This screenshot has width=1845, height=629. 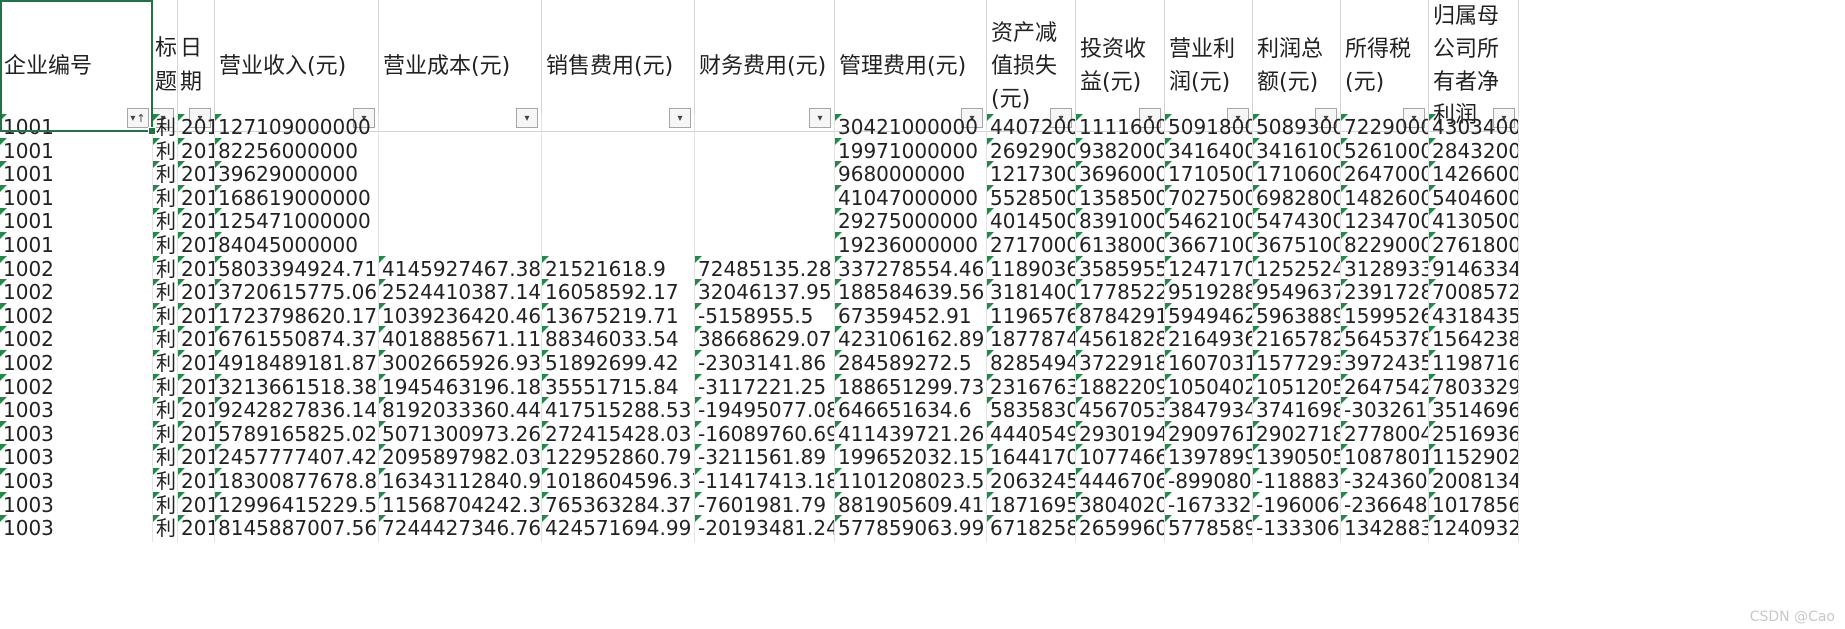 What do you see at coordinates (76, 529) in the screenshot?
I see `table-cell: 1003` at bounding box center [76, 529].